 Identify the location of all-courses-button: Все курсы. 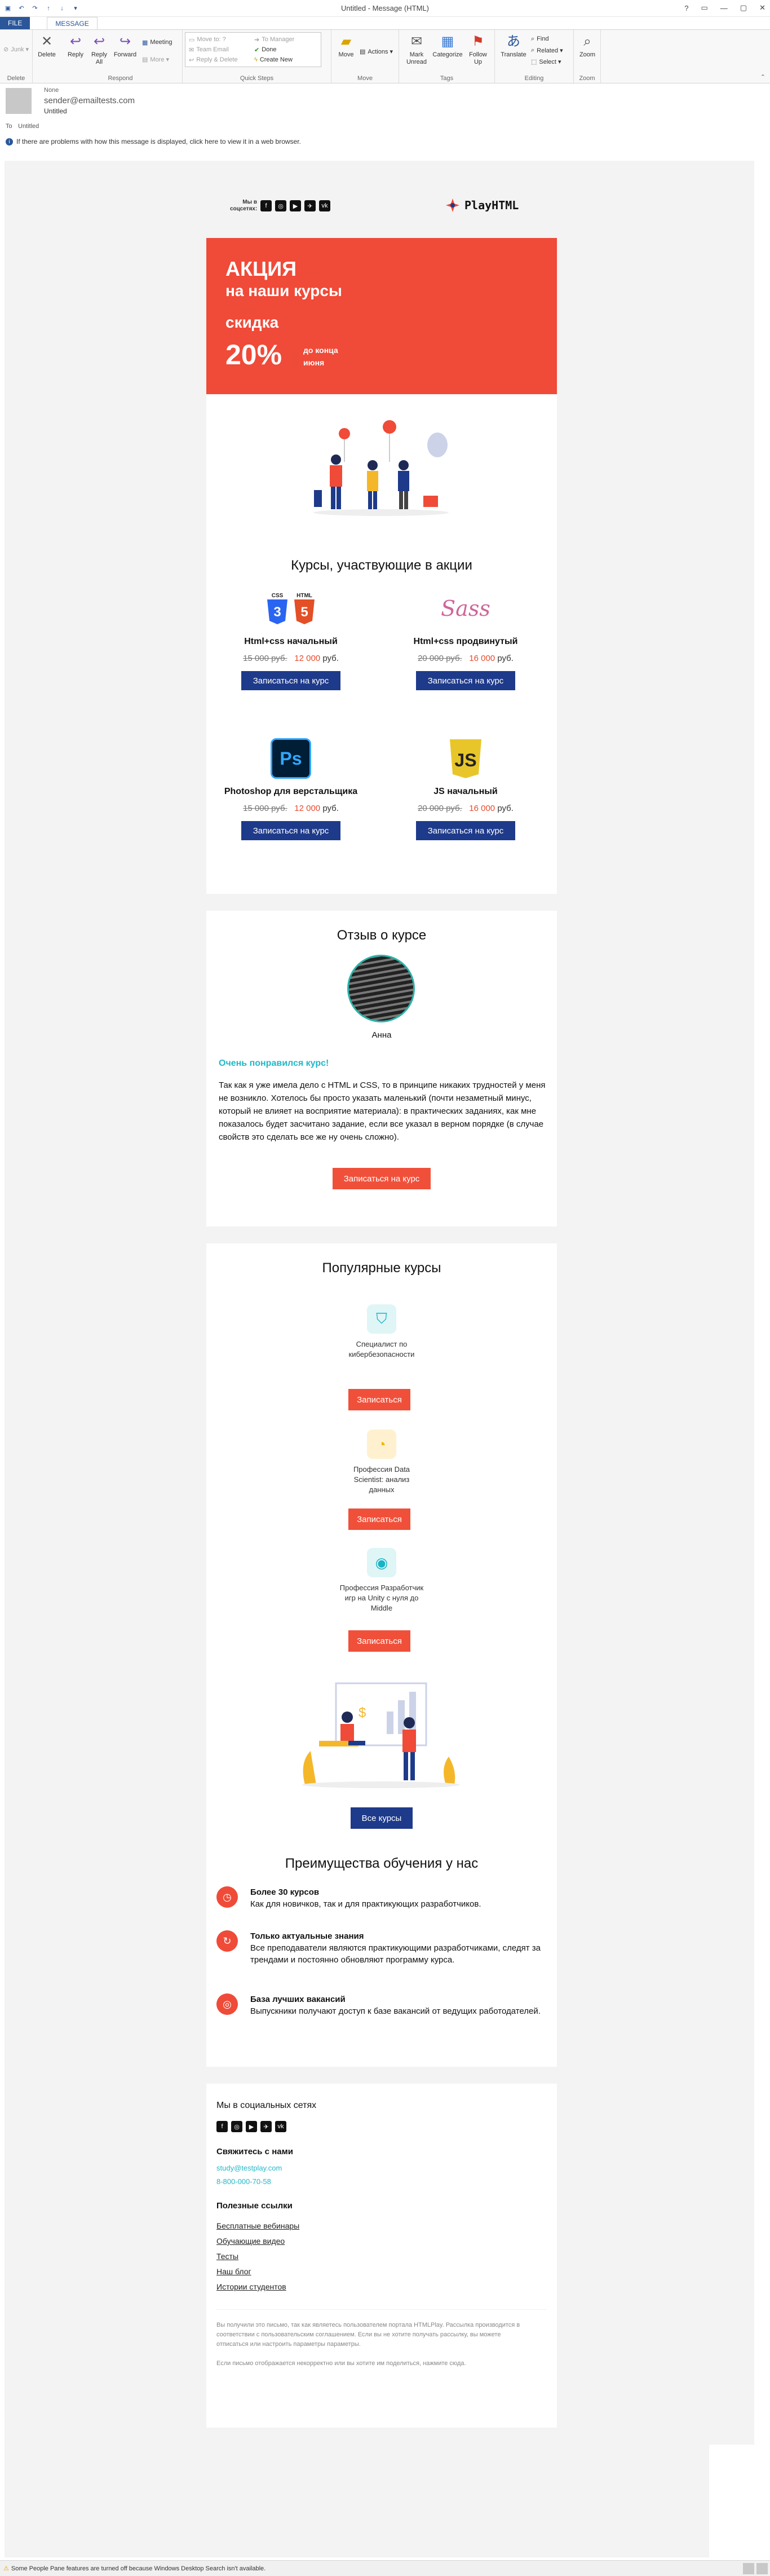
(382, 1818).